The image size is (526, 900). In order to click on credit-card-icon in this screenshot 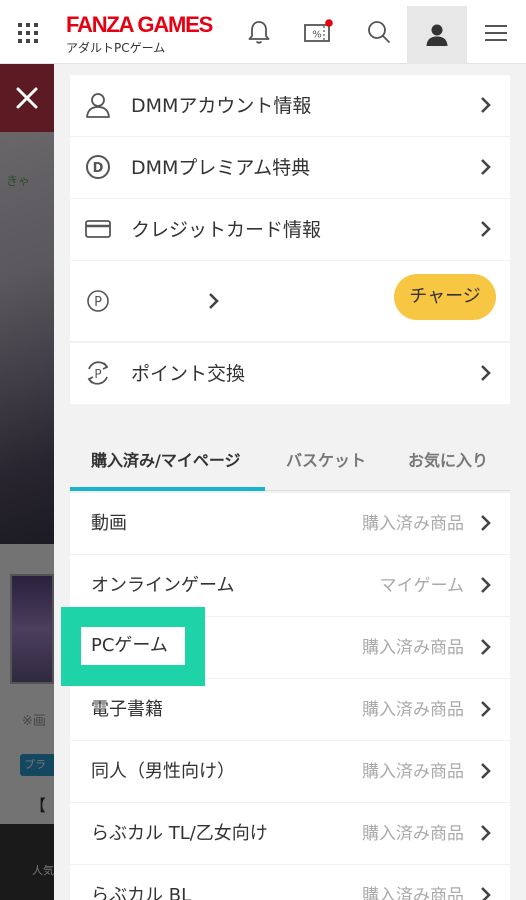, I will do `click(98, 229)`.